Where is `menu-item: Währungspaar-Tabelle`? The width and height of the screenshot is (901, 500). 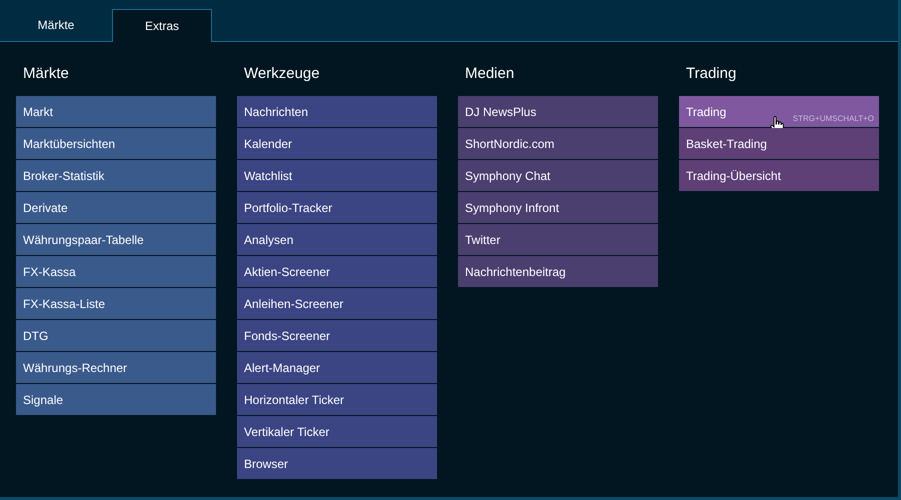
menu-item: Währungspaar-Tabelle is located at coordinates (116, 239).